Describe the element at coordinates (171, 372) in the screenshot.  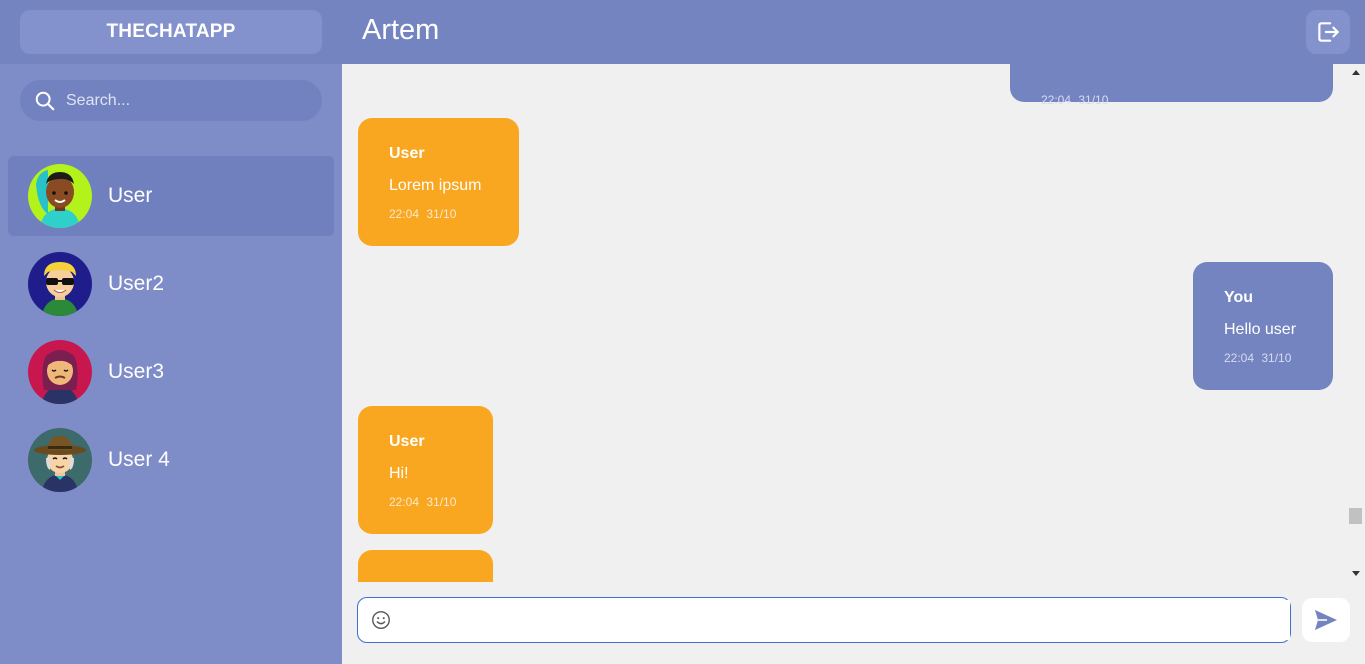
I see `contact-item-user3: User3` at that location.